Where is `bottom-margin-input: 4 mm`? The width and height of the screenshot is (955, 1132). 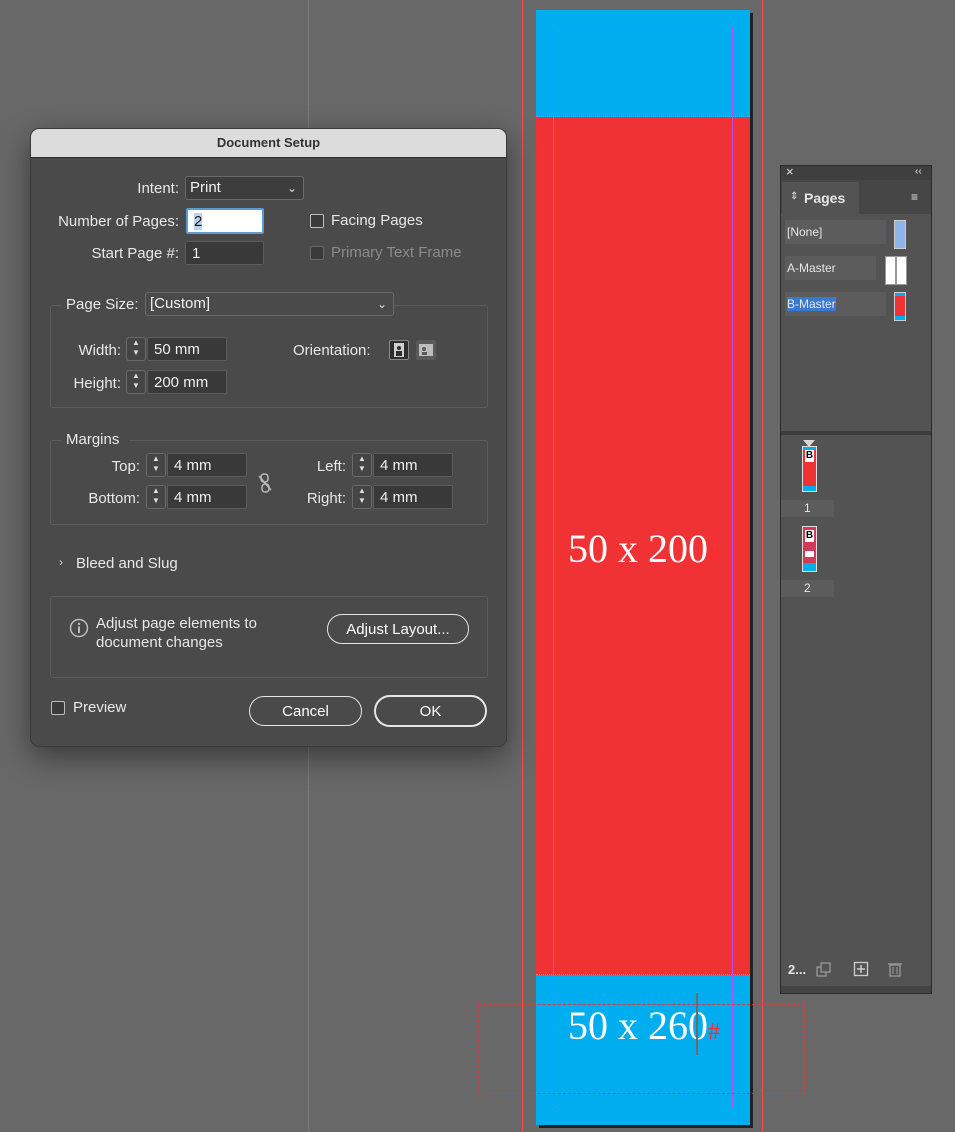
bottom-margin-input: 4 mm is located at coordinates (207, 497).